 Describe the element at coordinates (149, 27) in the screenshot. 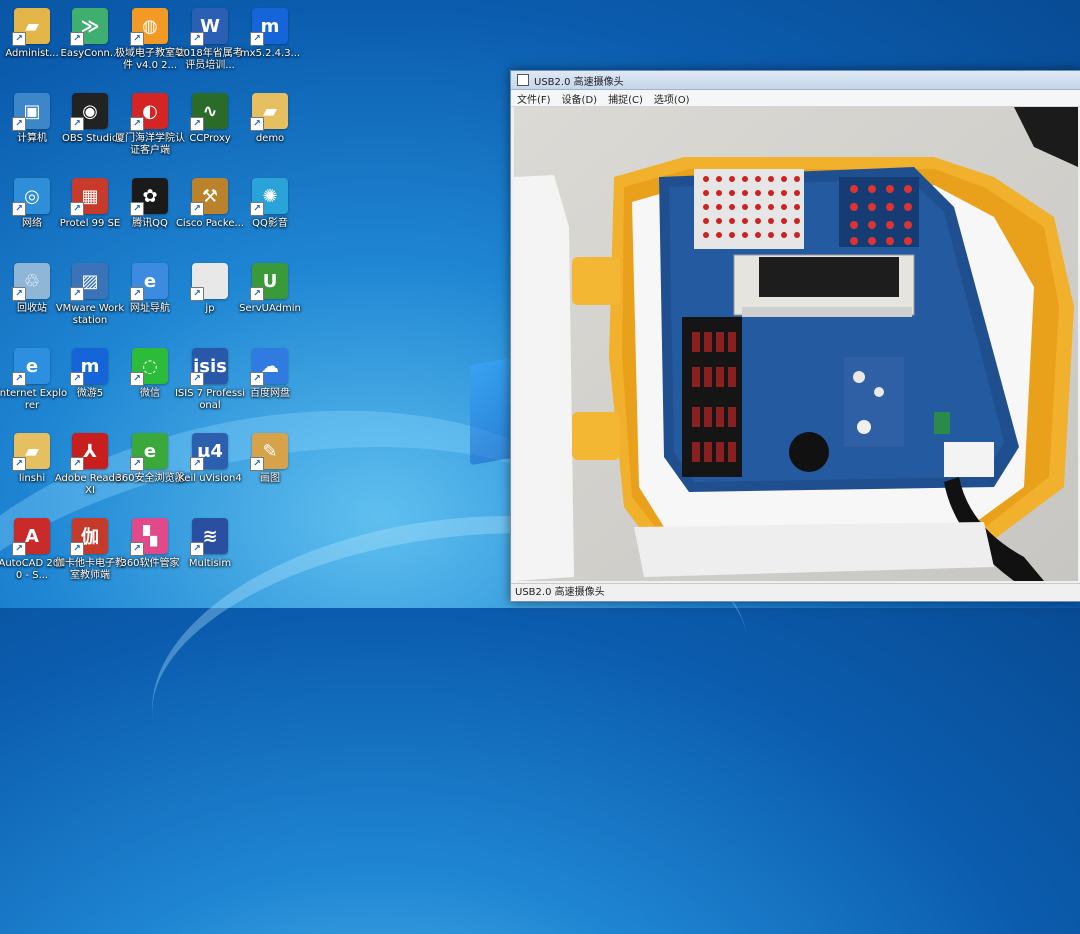

I see `classroom-software-icon: ◍ ↗` at that location.